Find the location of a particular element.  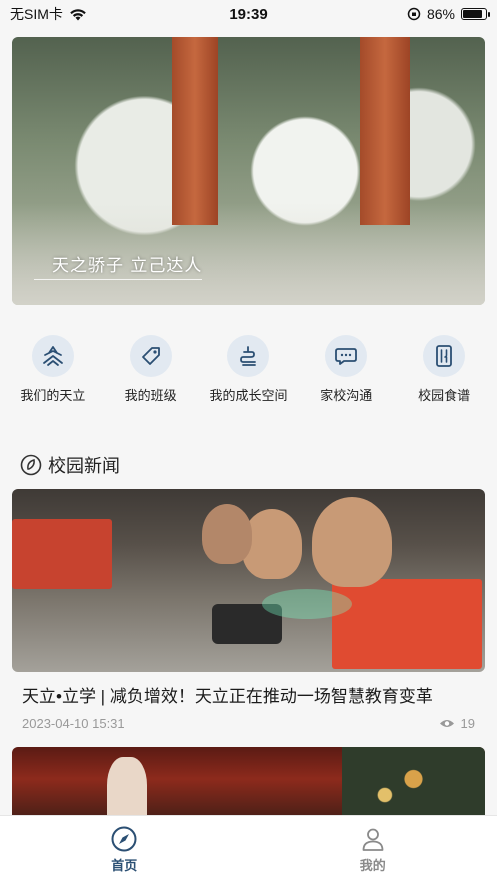

tab-home: 首页 is located at coordinates (124, 854).